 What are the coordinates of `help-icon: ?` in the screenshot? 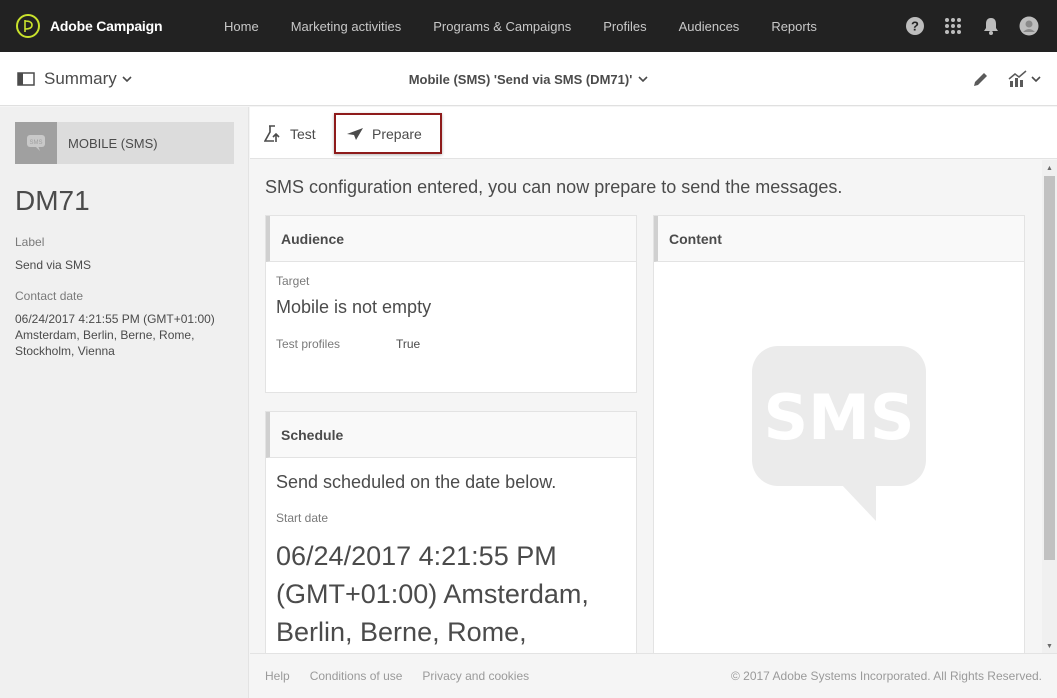 It's located at (915, 26).